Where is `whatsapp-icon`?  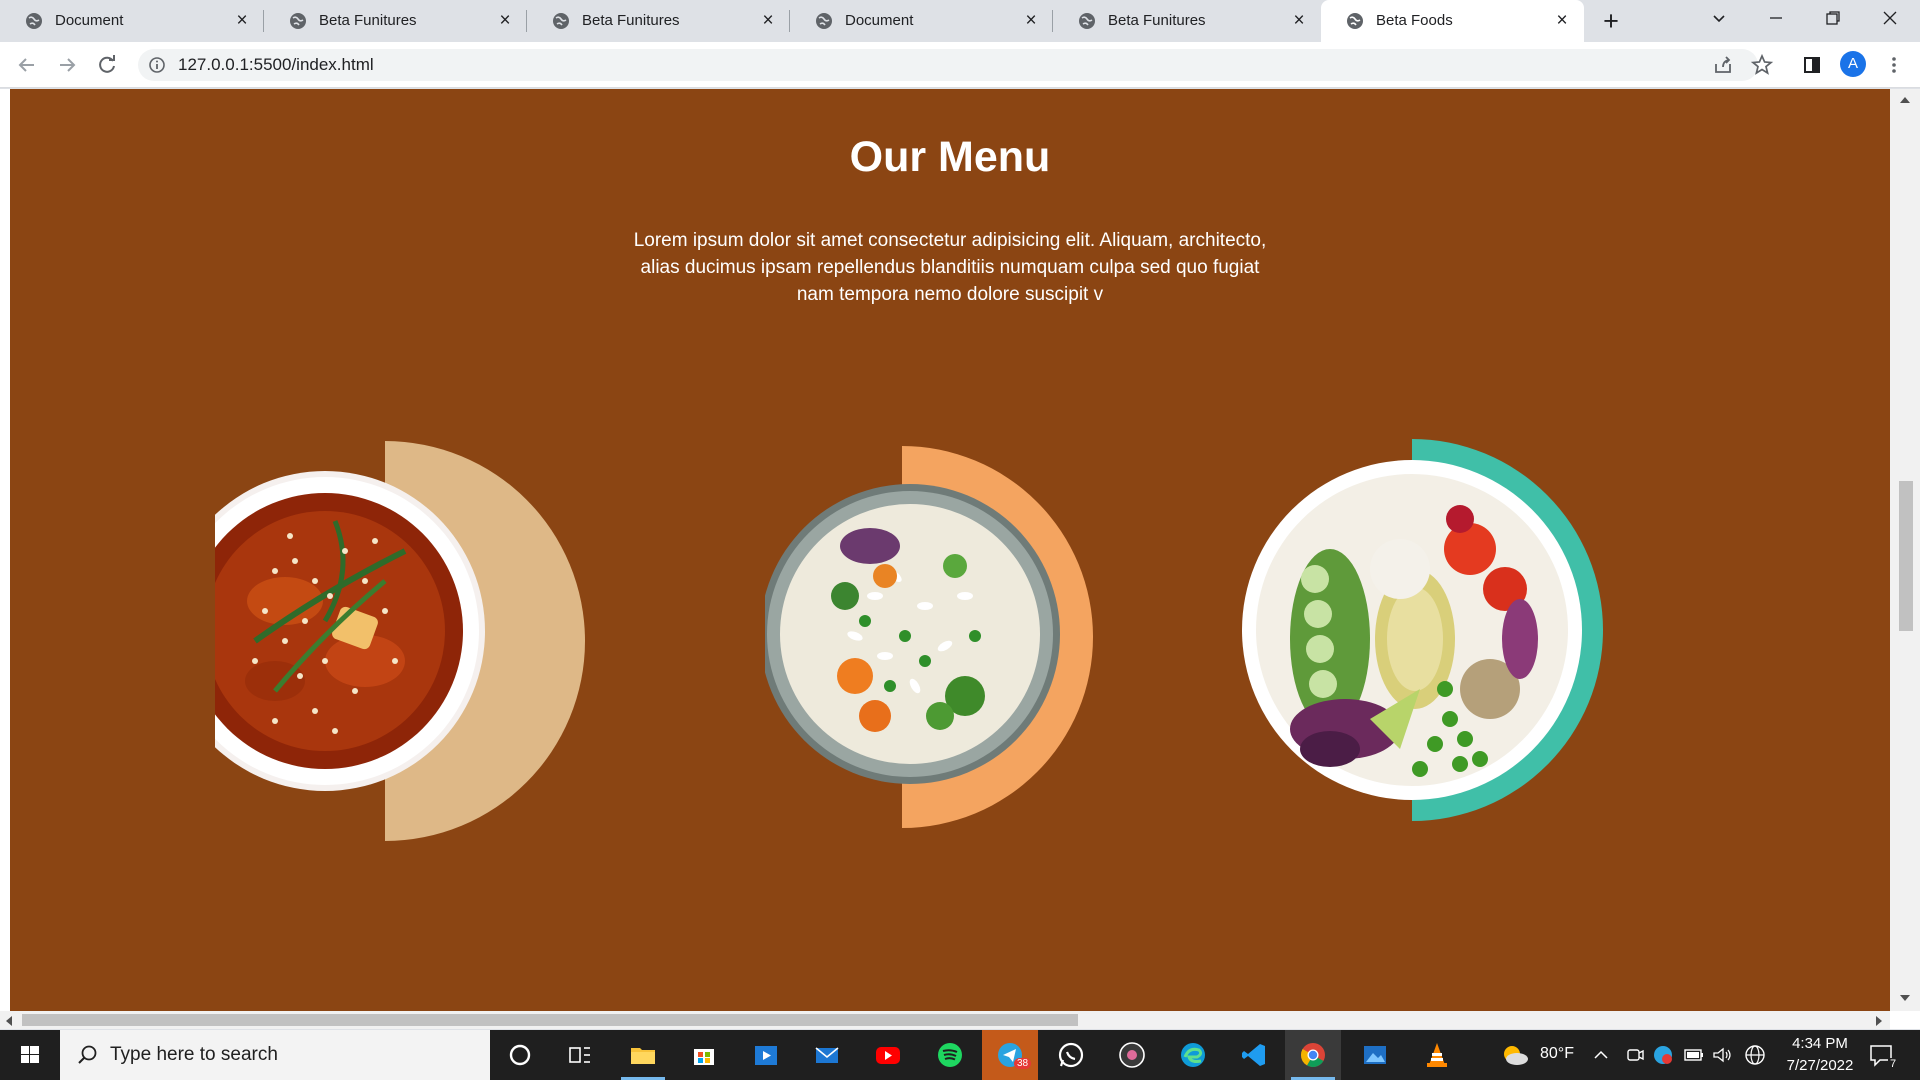
whatsapp-icon is located at coordinates (1071, 1055).